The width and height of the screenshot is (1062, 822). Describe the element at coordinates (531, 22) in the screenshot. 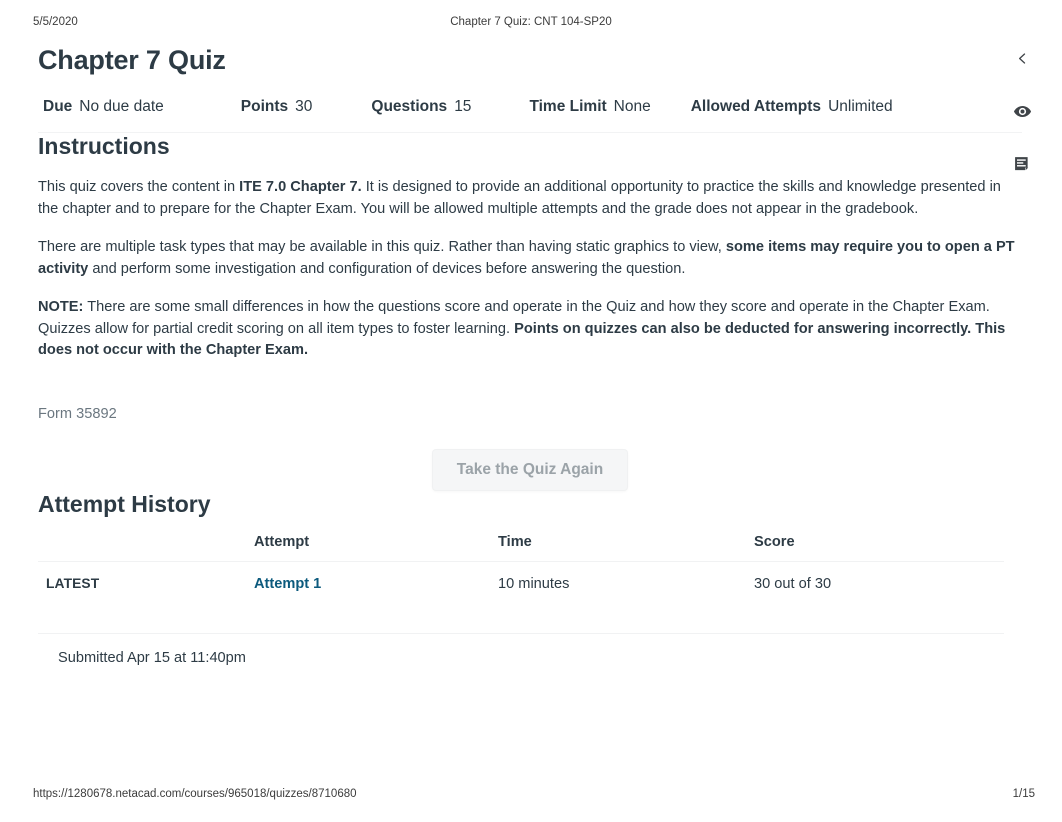

I see `print-header-title: Chapter 7 Quiz: CNT 104-SP20` at that location.